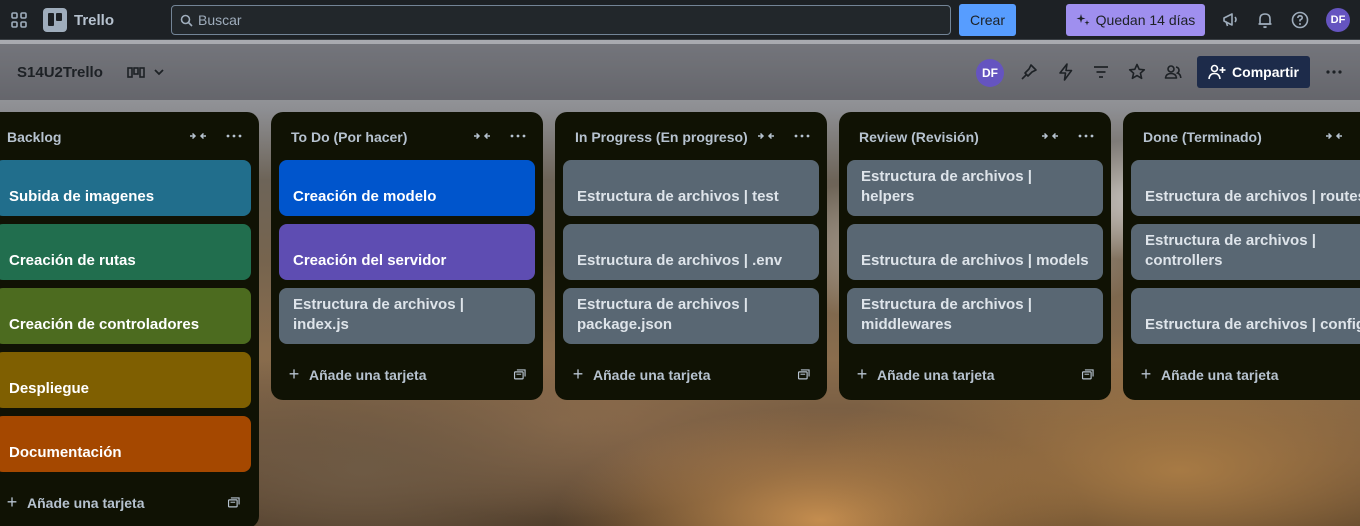  What do you see at coordinates (60, 72) in the screenshot?
I see `board-title: S14U2Trello` at bounding box center [60, 72].